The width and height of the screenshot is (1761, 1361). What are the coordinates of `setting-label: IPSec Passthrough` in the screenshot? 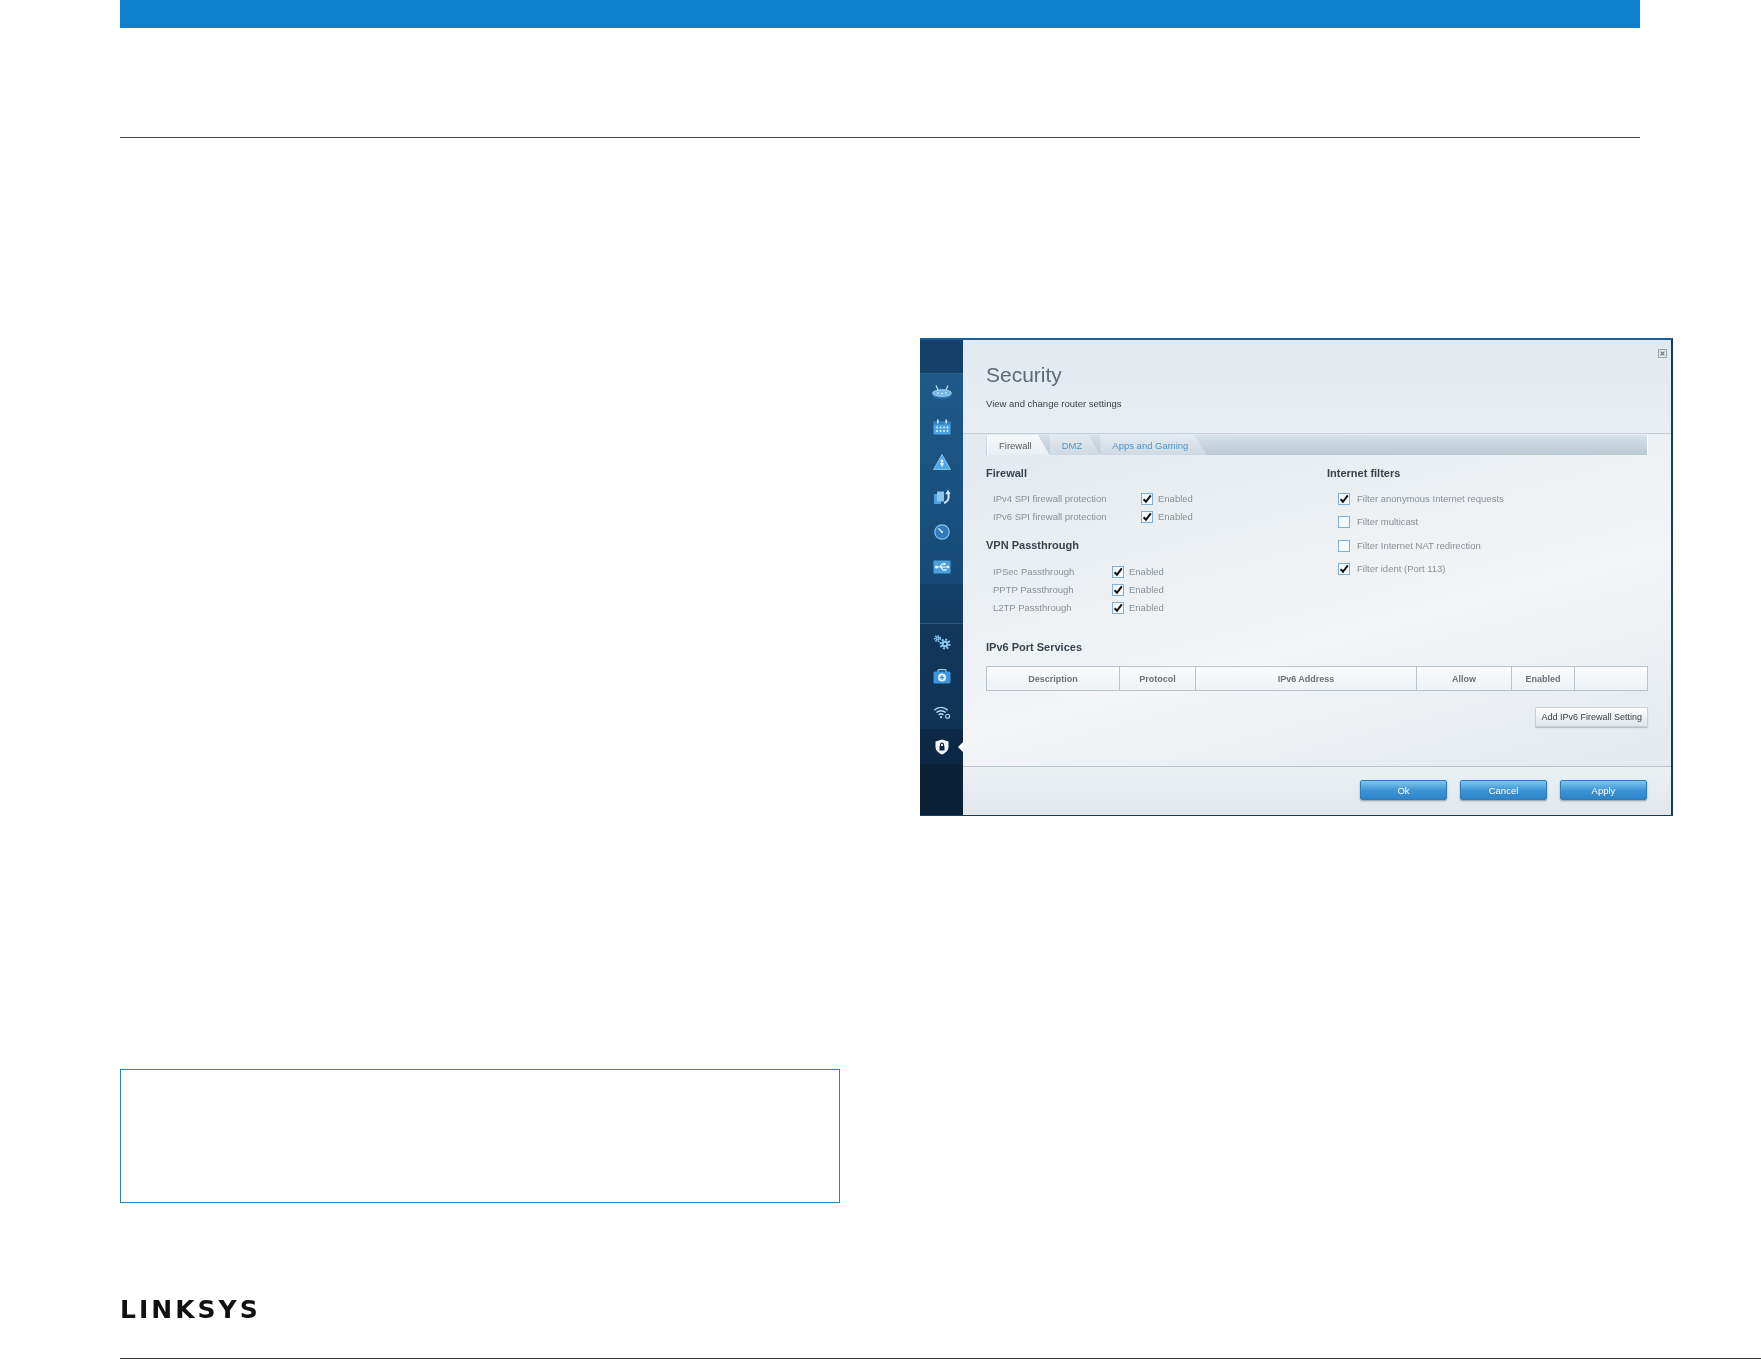 It's located at (1034, 572).